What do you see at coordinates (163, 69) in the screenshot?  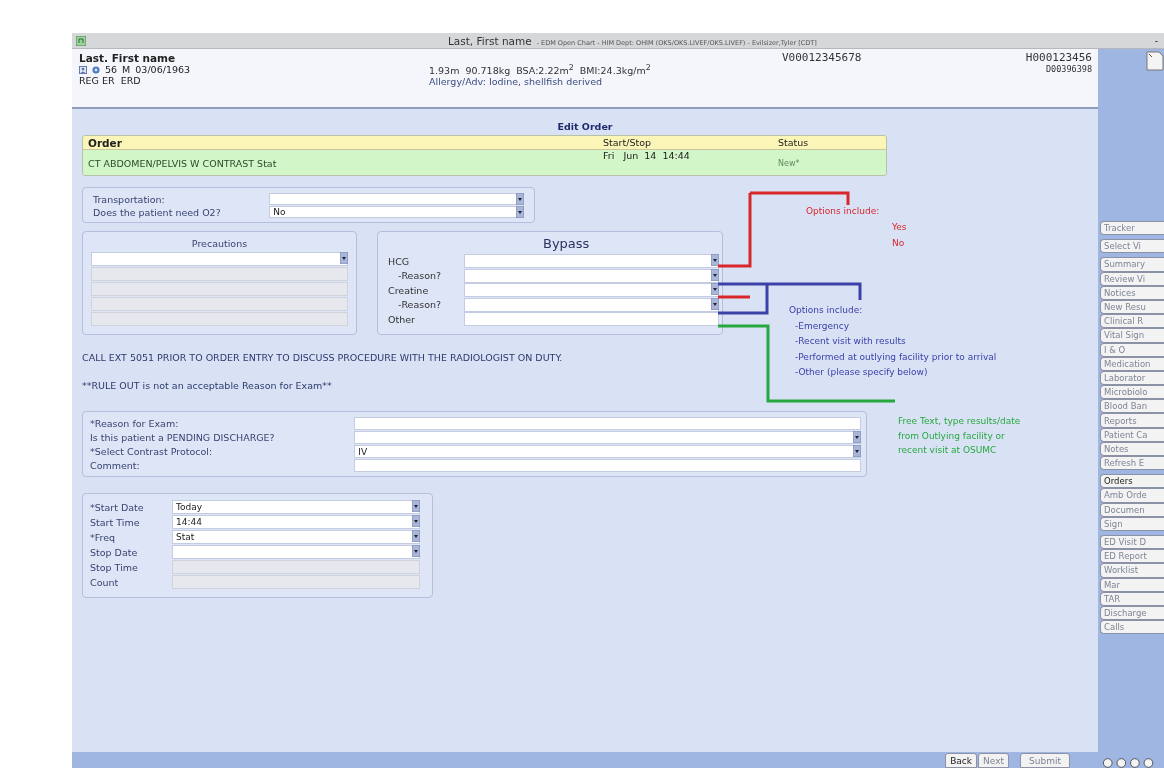 I see `patient-dob: 03/06/1963` at bounding box center [163, 69].